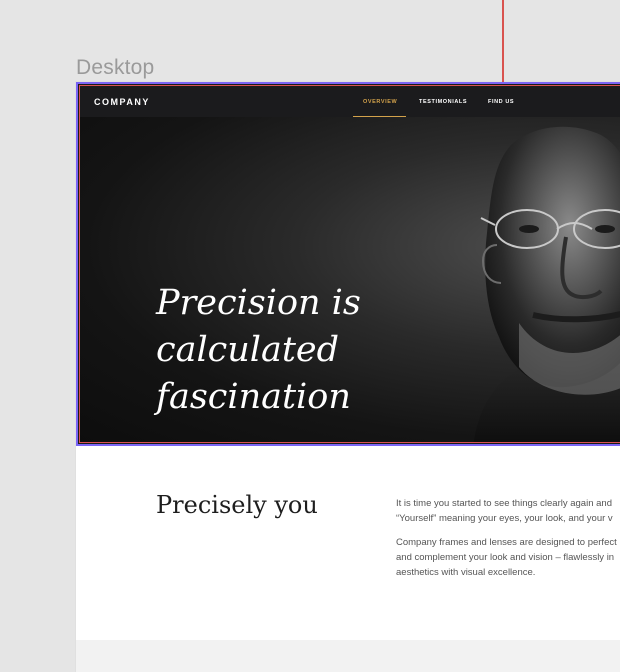 This screenshot has width=620, height=672. Describe the element at coordinates (466, 572) in the screenshot. I see `paragraph-2-line-3: aesthetics with visual excellence.` at that location.